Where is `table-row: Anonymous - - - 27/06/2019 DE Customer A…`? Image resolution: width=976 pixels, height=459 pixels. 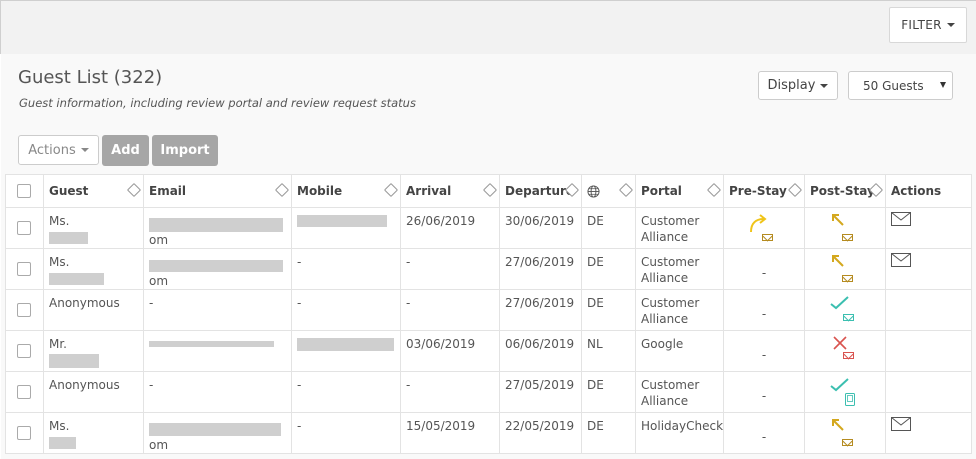 table-row: Anonymous - - - 27/06/2019 DE Customer A… is located at coordinates (488, 310).